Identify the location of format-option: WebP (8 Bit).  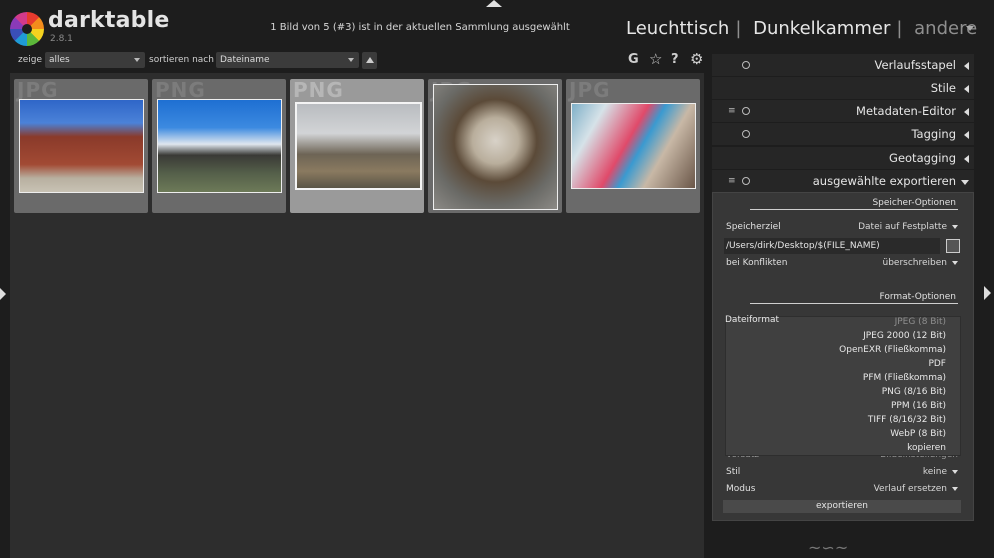
(918, 434).